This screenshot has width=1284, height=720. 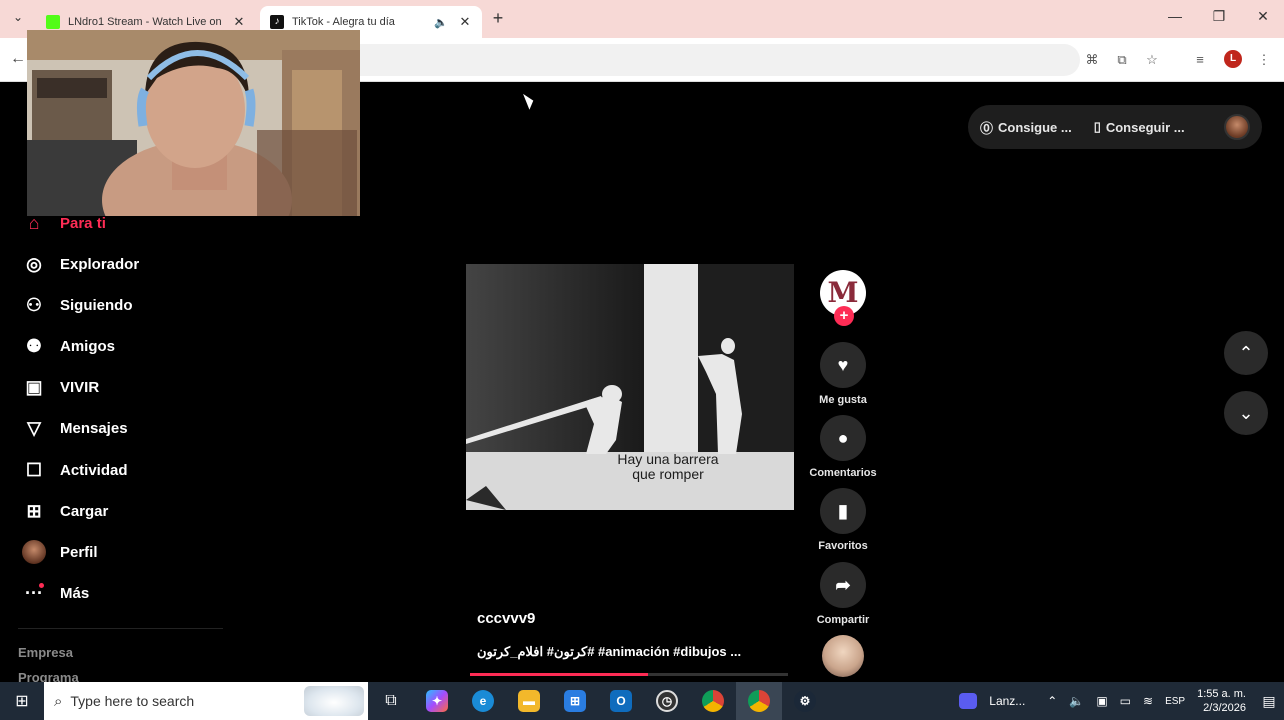 What do you see at coordinates (843, 473) in the screenshot?
I see `comments-label: Comentarios` at bounding box center [843, 473].